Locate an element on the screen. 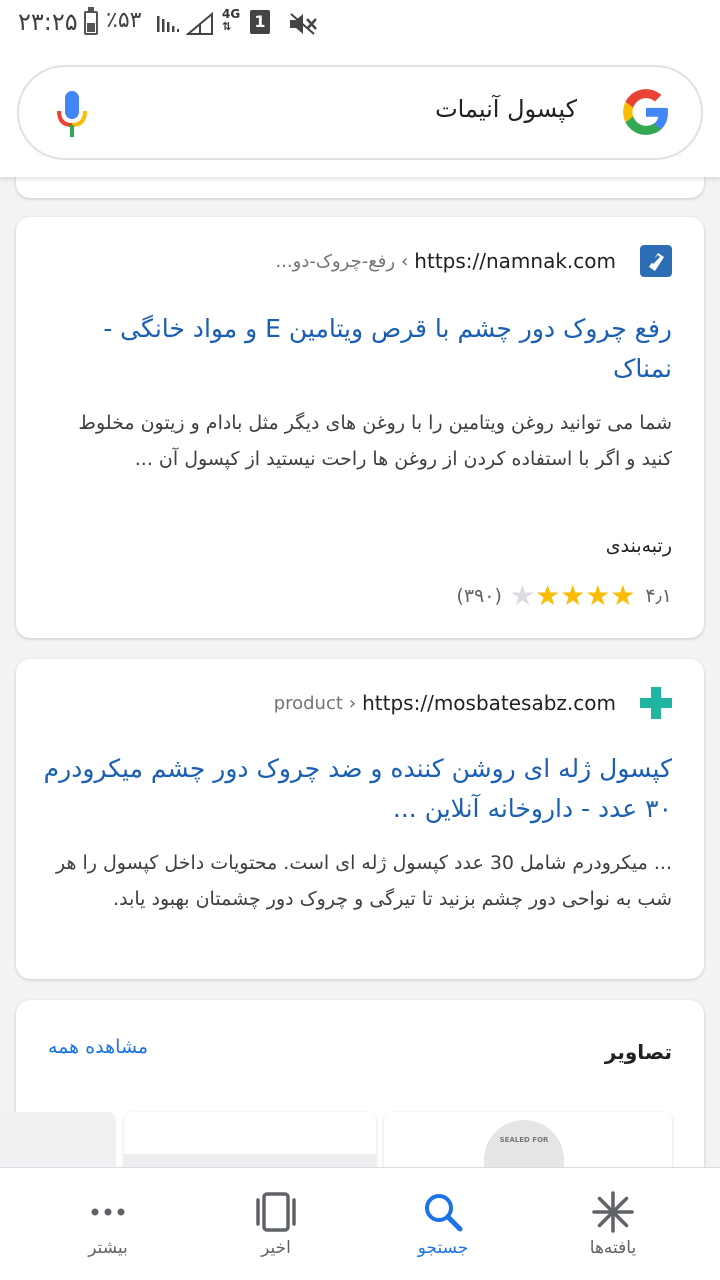 This screenshot has height=1280, width=720. status-time: ۲۳:۲۵ is located at coordinates (48, 22).